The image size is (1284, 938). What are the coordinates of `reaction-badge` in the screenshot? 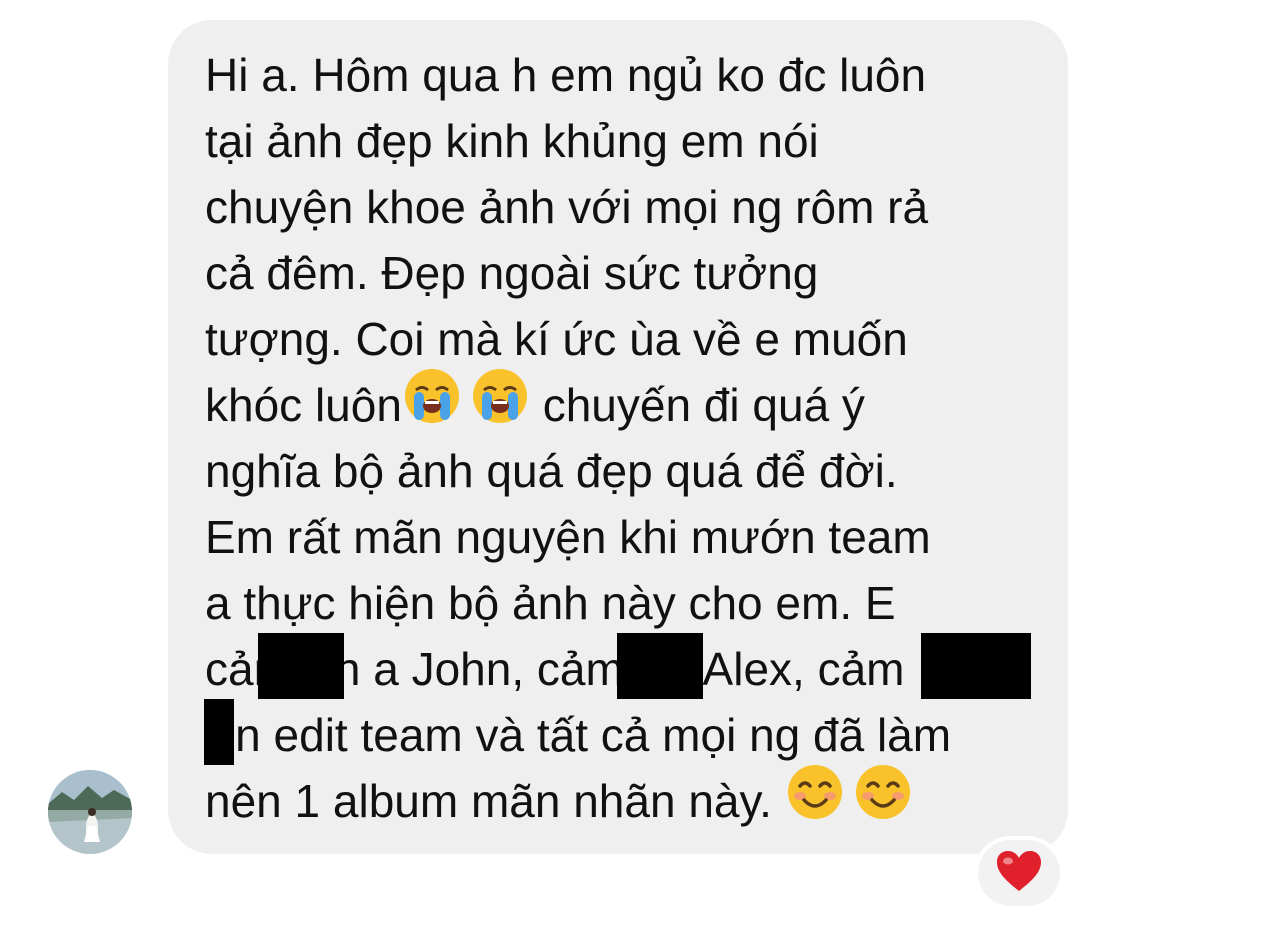 It's located at (1019, 873).